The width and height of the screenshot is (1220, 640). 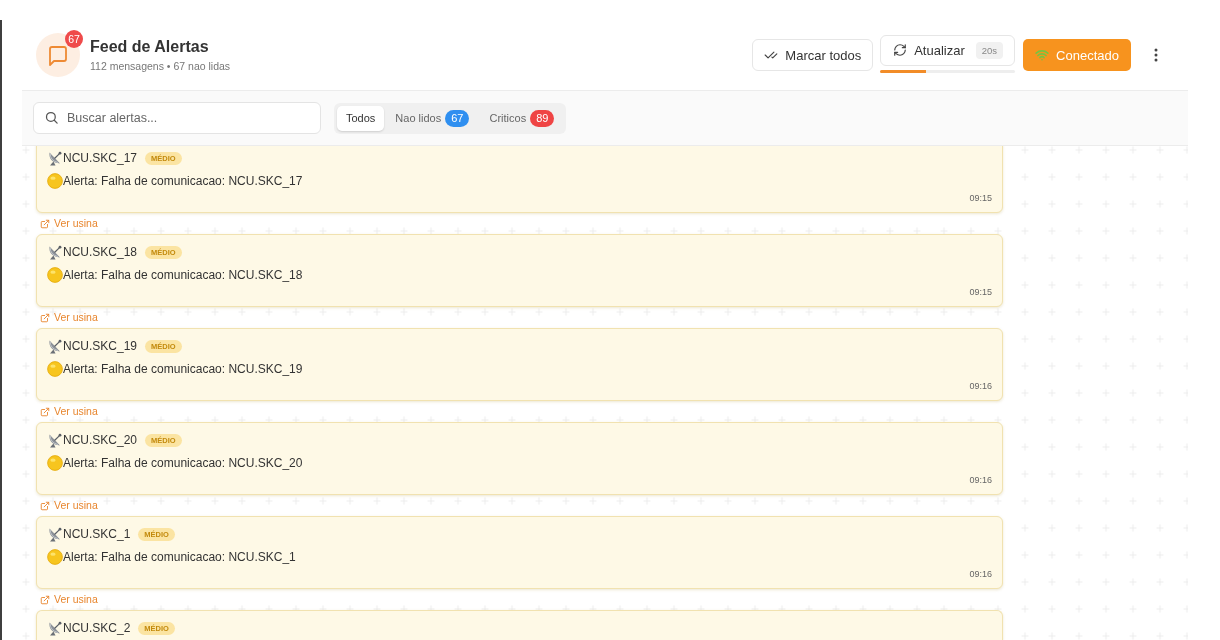 I want to click on filter-tab: Nao lidos 67, so click(x=432, y=118).